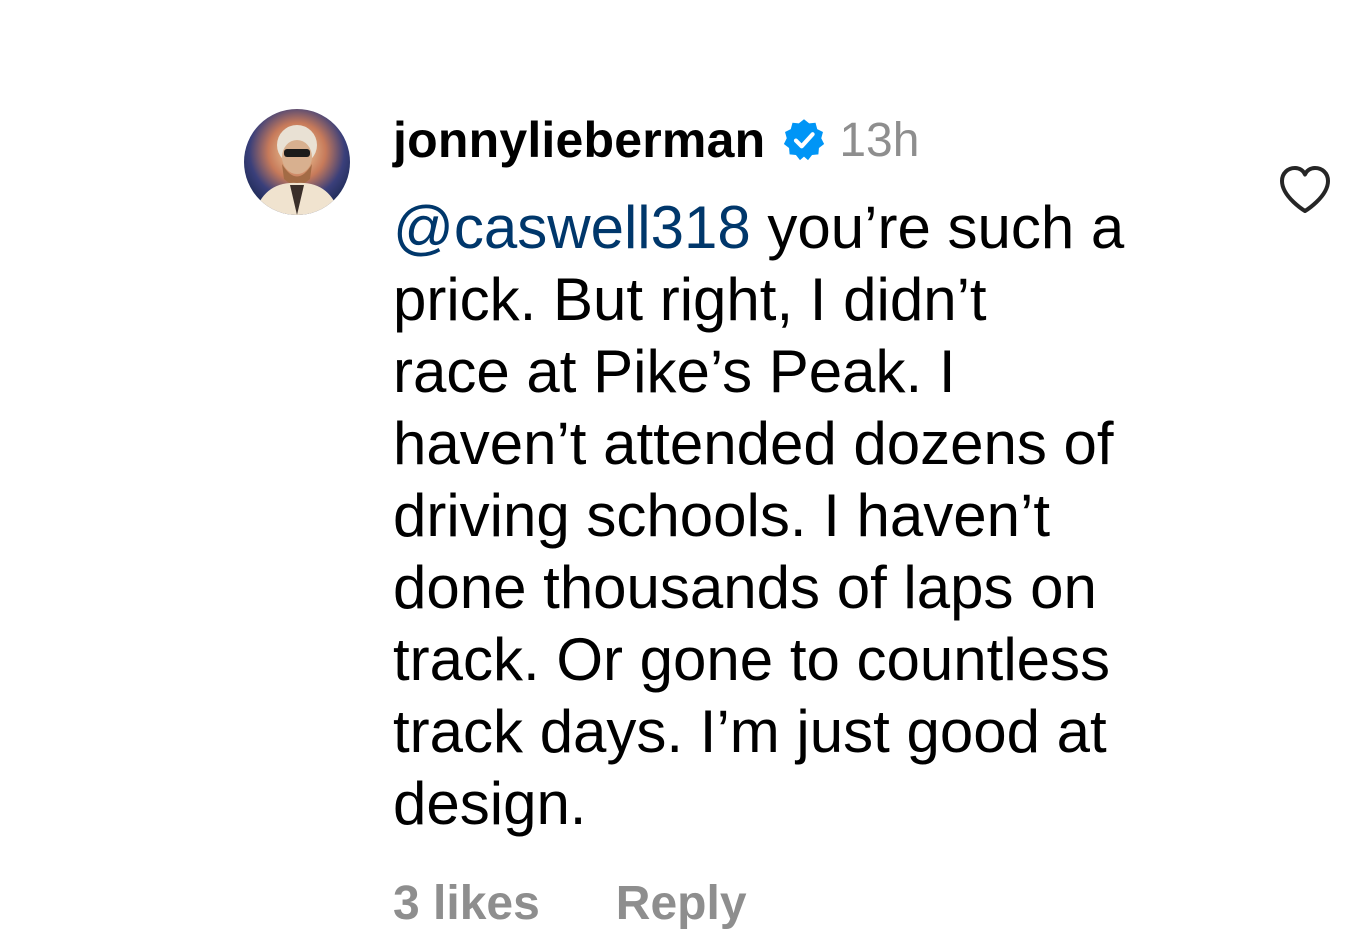 Image resolution: width=1369 pixels, height=932 pixels. Describe the element at coordinates (750, 731) in the screenshot. I see `comment-line: track days. I’m just good at` at that location.